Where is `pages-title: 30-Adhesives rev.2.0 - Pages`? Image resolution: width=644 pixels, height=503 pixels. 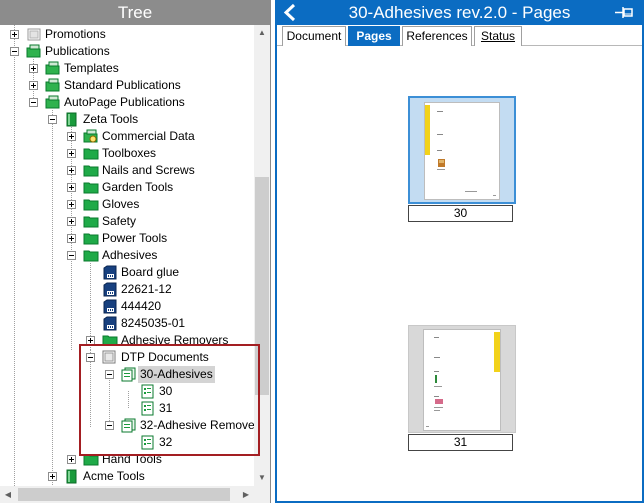 pages-title: 30-Adhesives rev.2.0 - Pages is located at coordinates (459, 12).